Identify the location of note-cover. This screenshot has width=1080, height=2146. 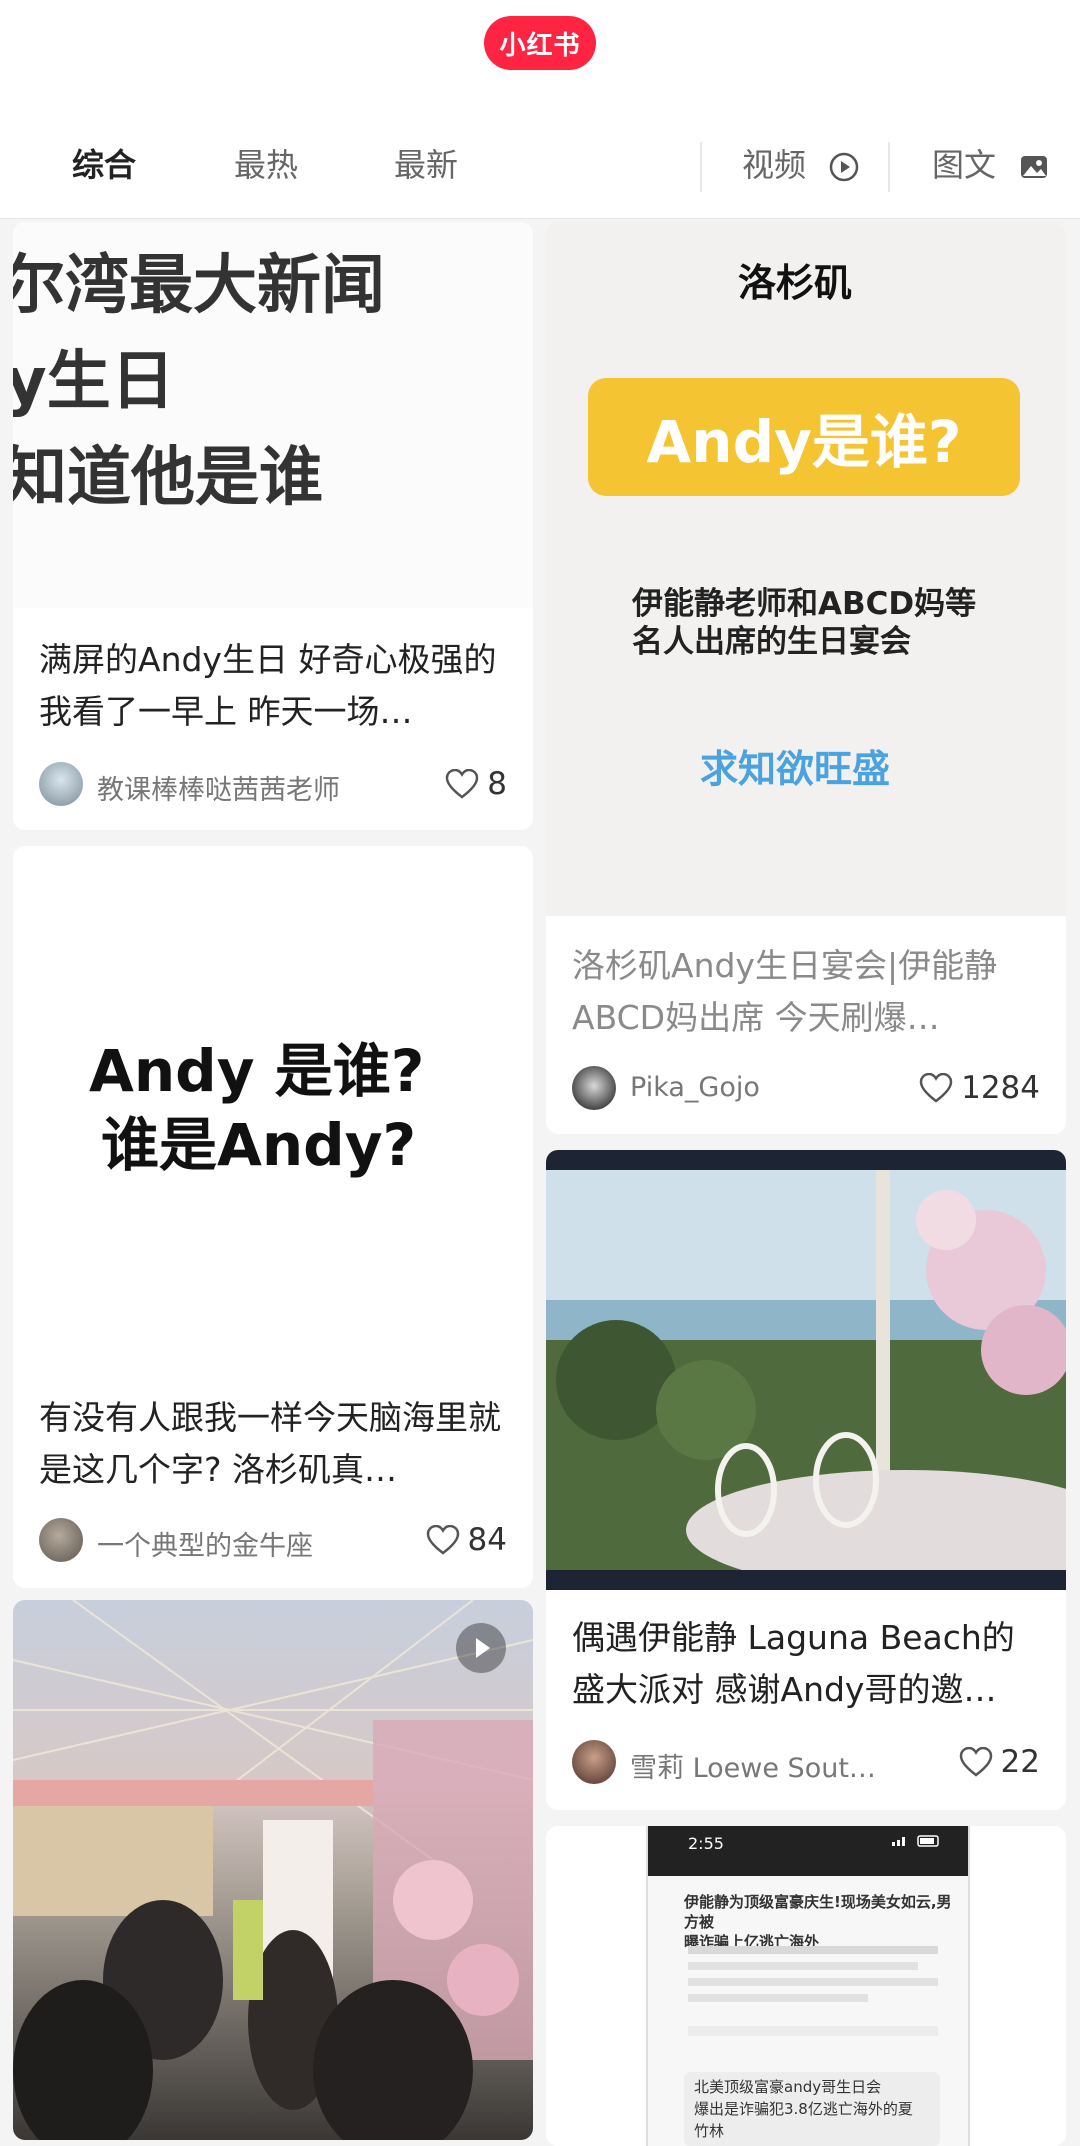
(806, 1370).